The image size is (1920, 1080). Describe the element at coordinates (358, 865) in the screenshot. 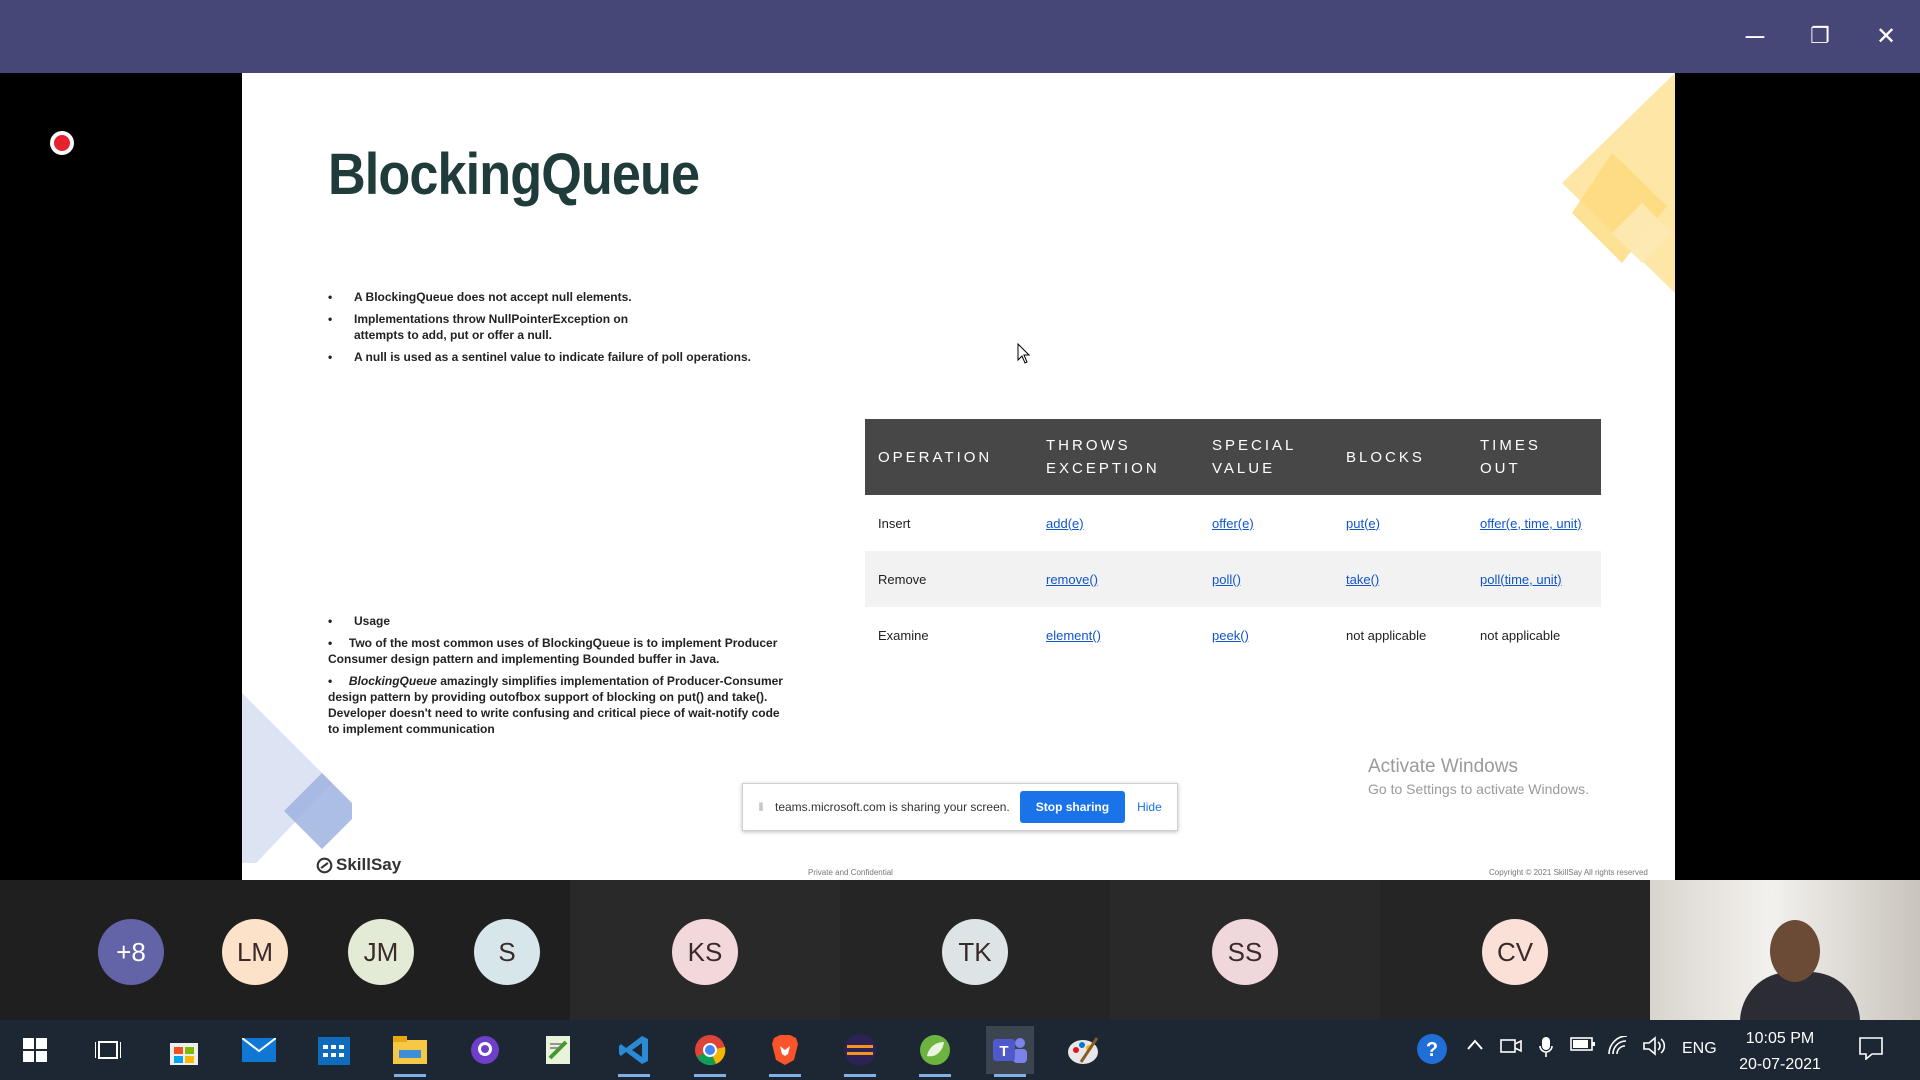

I see `skillsay-logo: SkillSay` at that location.